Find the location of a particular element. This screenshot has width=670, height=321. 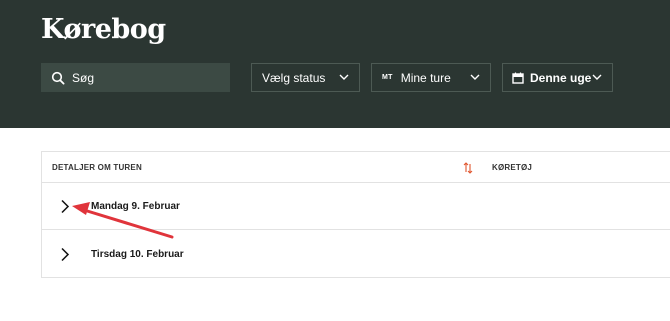

row-date-label: Mandag 9. Februar is located at coordinates (135, 206).